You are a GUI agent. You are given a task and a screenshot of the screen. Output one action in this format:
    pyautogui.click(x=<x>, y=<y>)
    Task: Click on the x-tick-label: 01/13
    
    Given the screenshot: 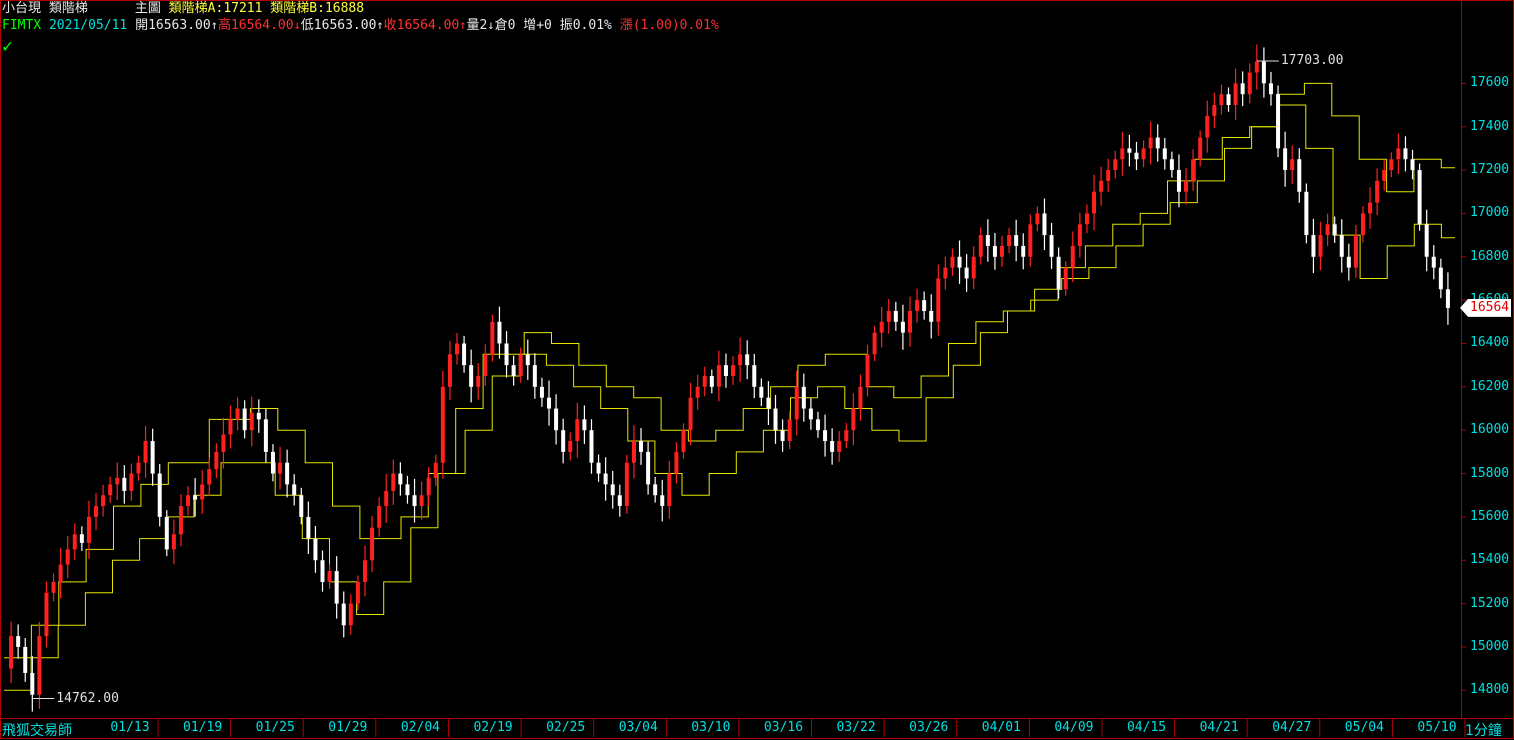 What is the action you would take?
    pyautogui.click(x=130, y=727)
    